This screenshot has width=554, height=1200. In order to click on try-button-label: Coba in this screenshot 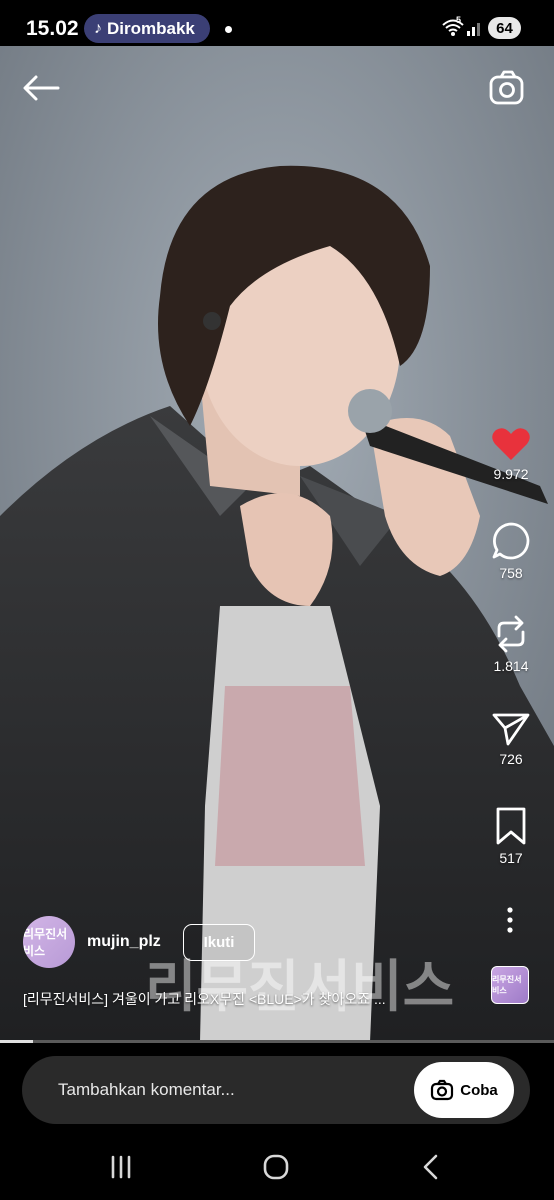, I will do `click(479, 1090)`.